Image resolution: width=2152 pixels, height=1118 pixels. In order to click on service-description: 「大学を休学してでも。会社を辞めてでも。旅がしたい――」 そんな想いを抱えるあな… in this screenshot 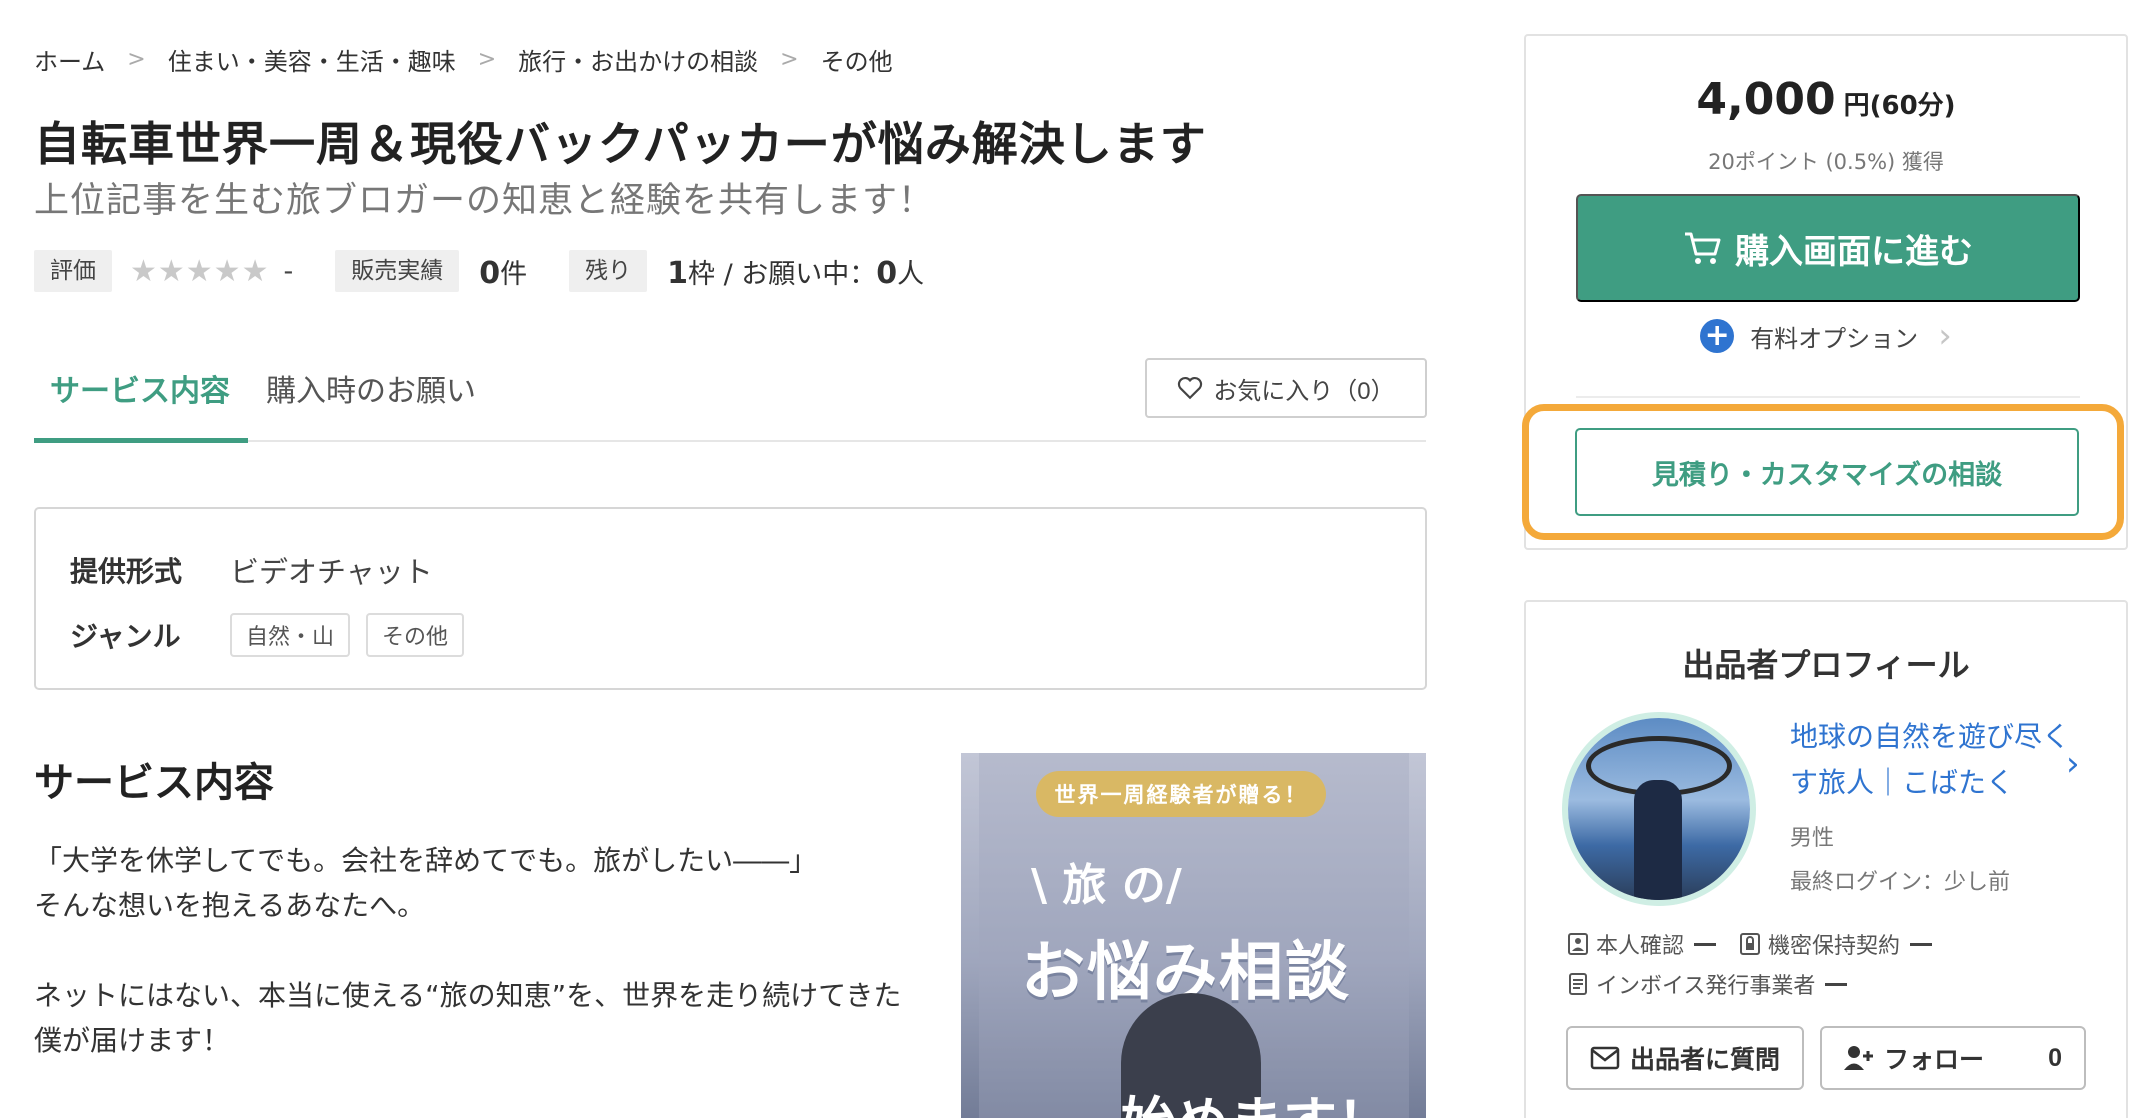, I will do `click(484, 950)`.